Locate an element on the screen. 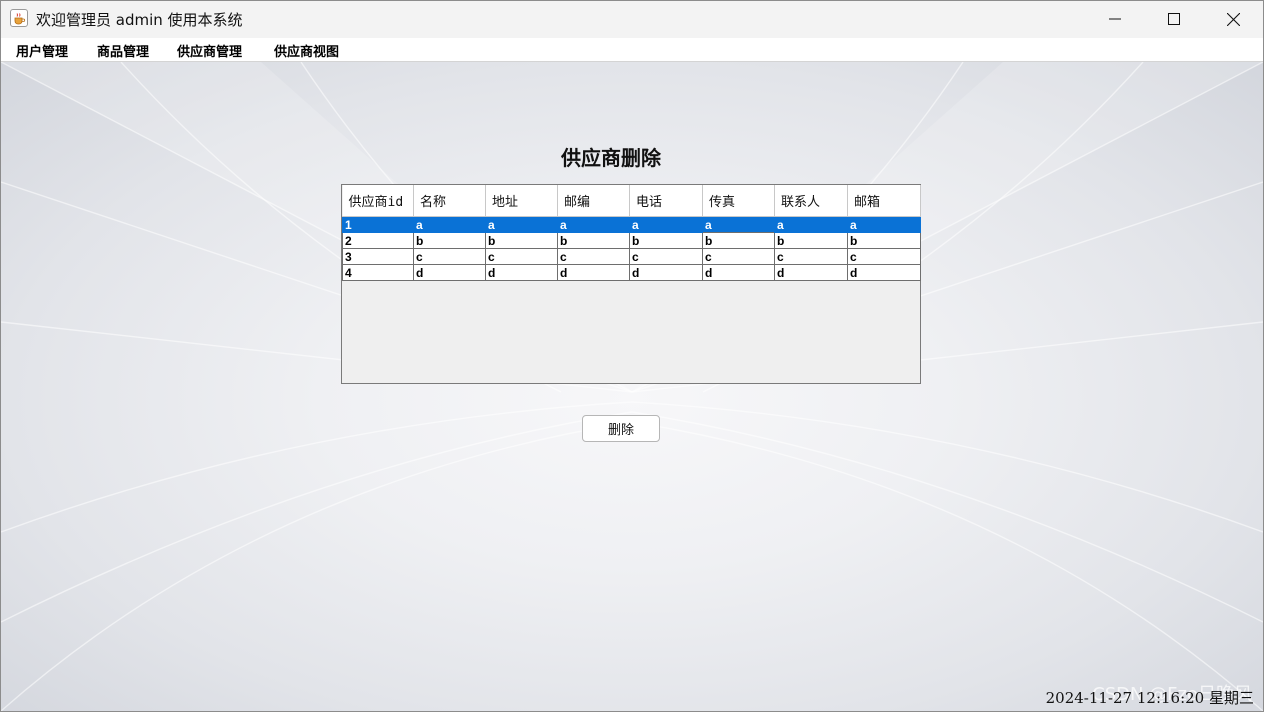 The width and height of the screenshot is (1264, 712). menu-user-management: 用户管理 is located at coordinates (42, 50).